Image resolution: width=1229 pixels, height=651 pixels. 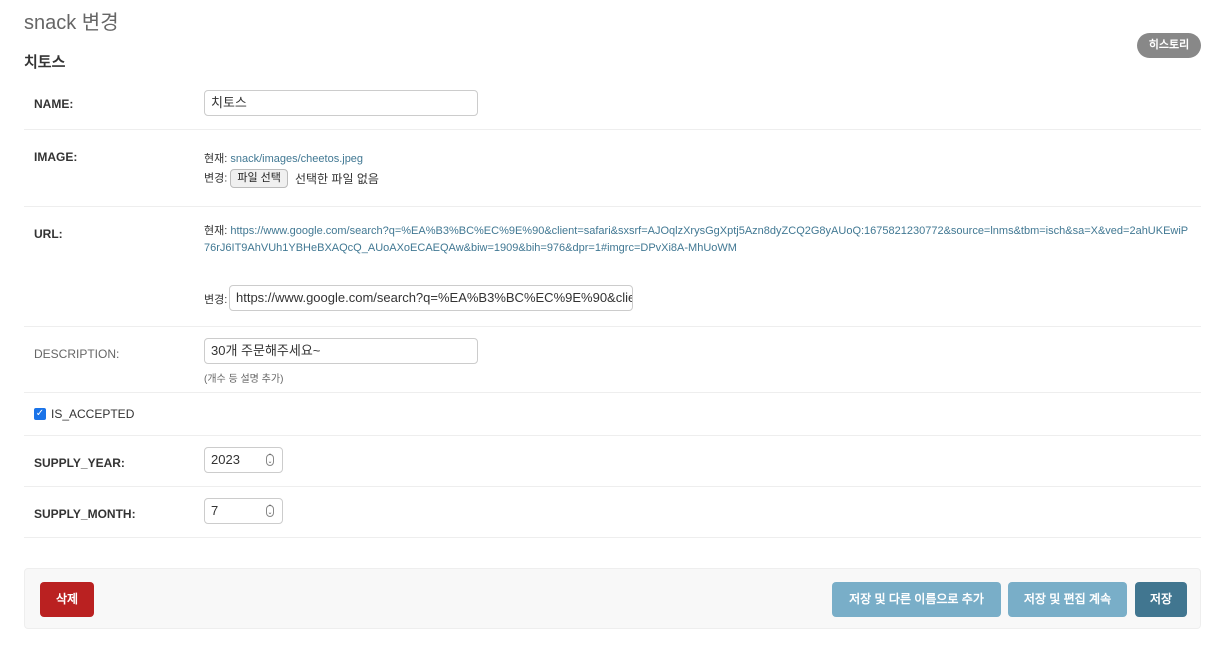 I want to click on field-row-description: DESCRIPTION: 30개 주문해주세요~ (개수 등 설명 추가), so click(x=612, y=360).